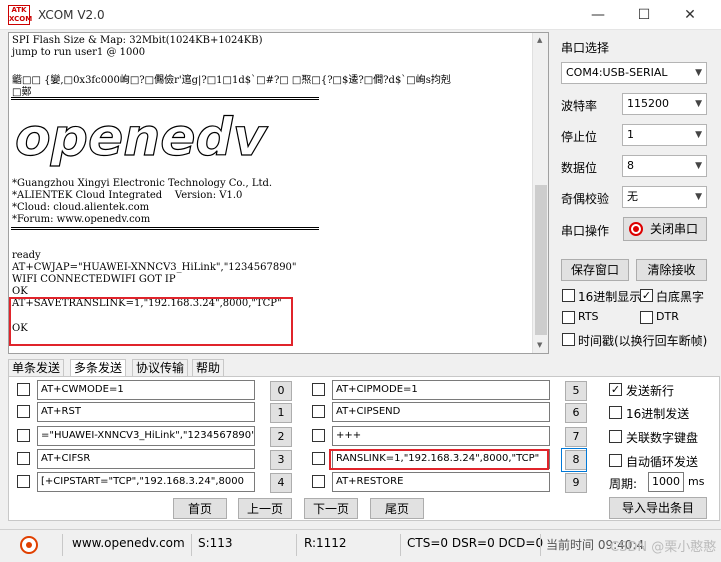 This screenshot has height=562, width=721. What do you see at coordinates (20, 291) in the screenshot?
I see `terminal-line: OK` at bounding box center [20, 291].